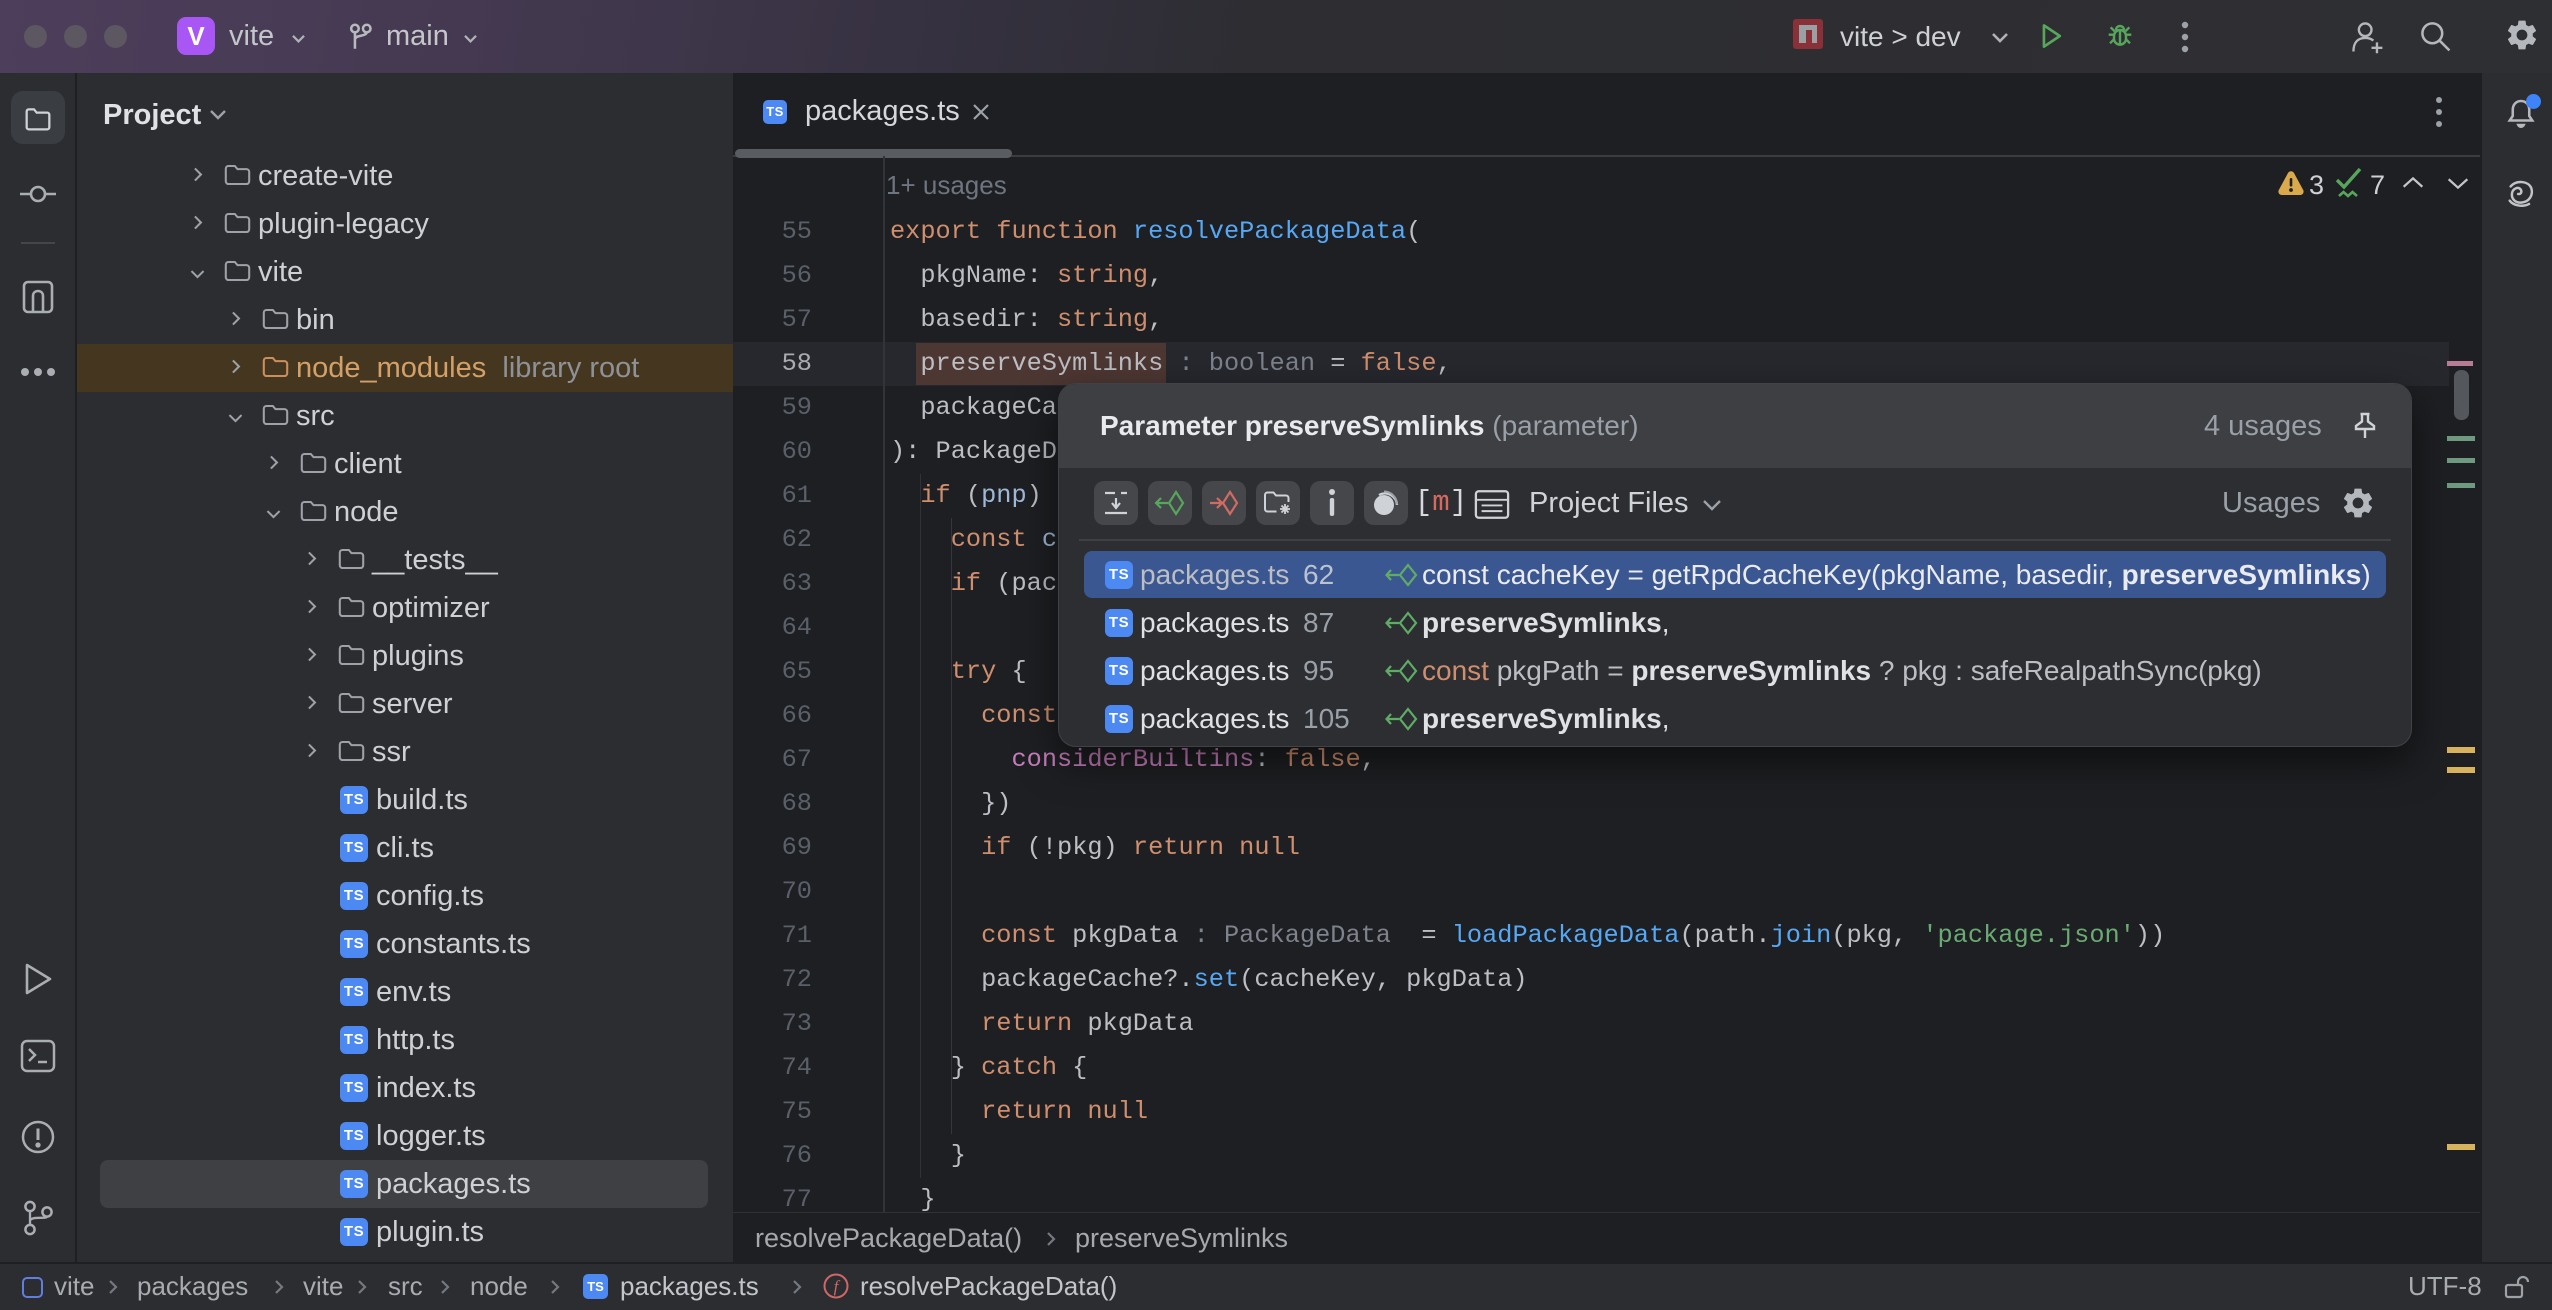 The width and height of the screenshot is (2552, 1310). What do you see at coordinates (837, 1286) in the screenshot?
I see `svg-text: f` at bounding box center [837, 1286].